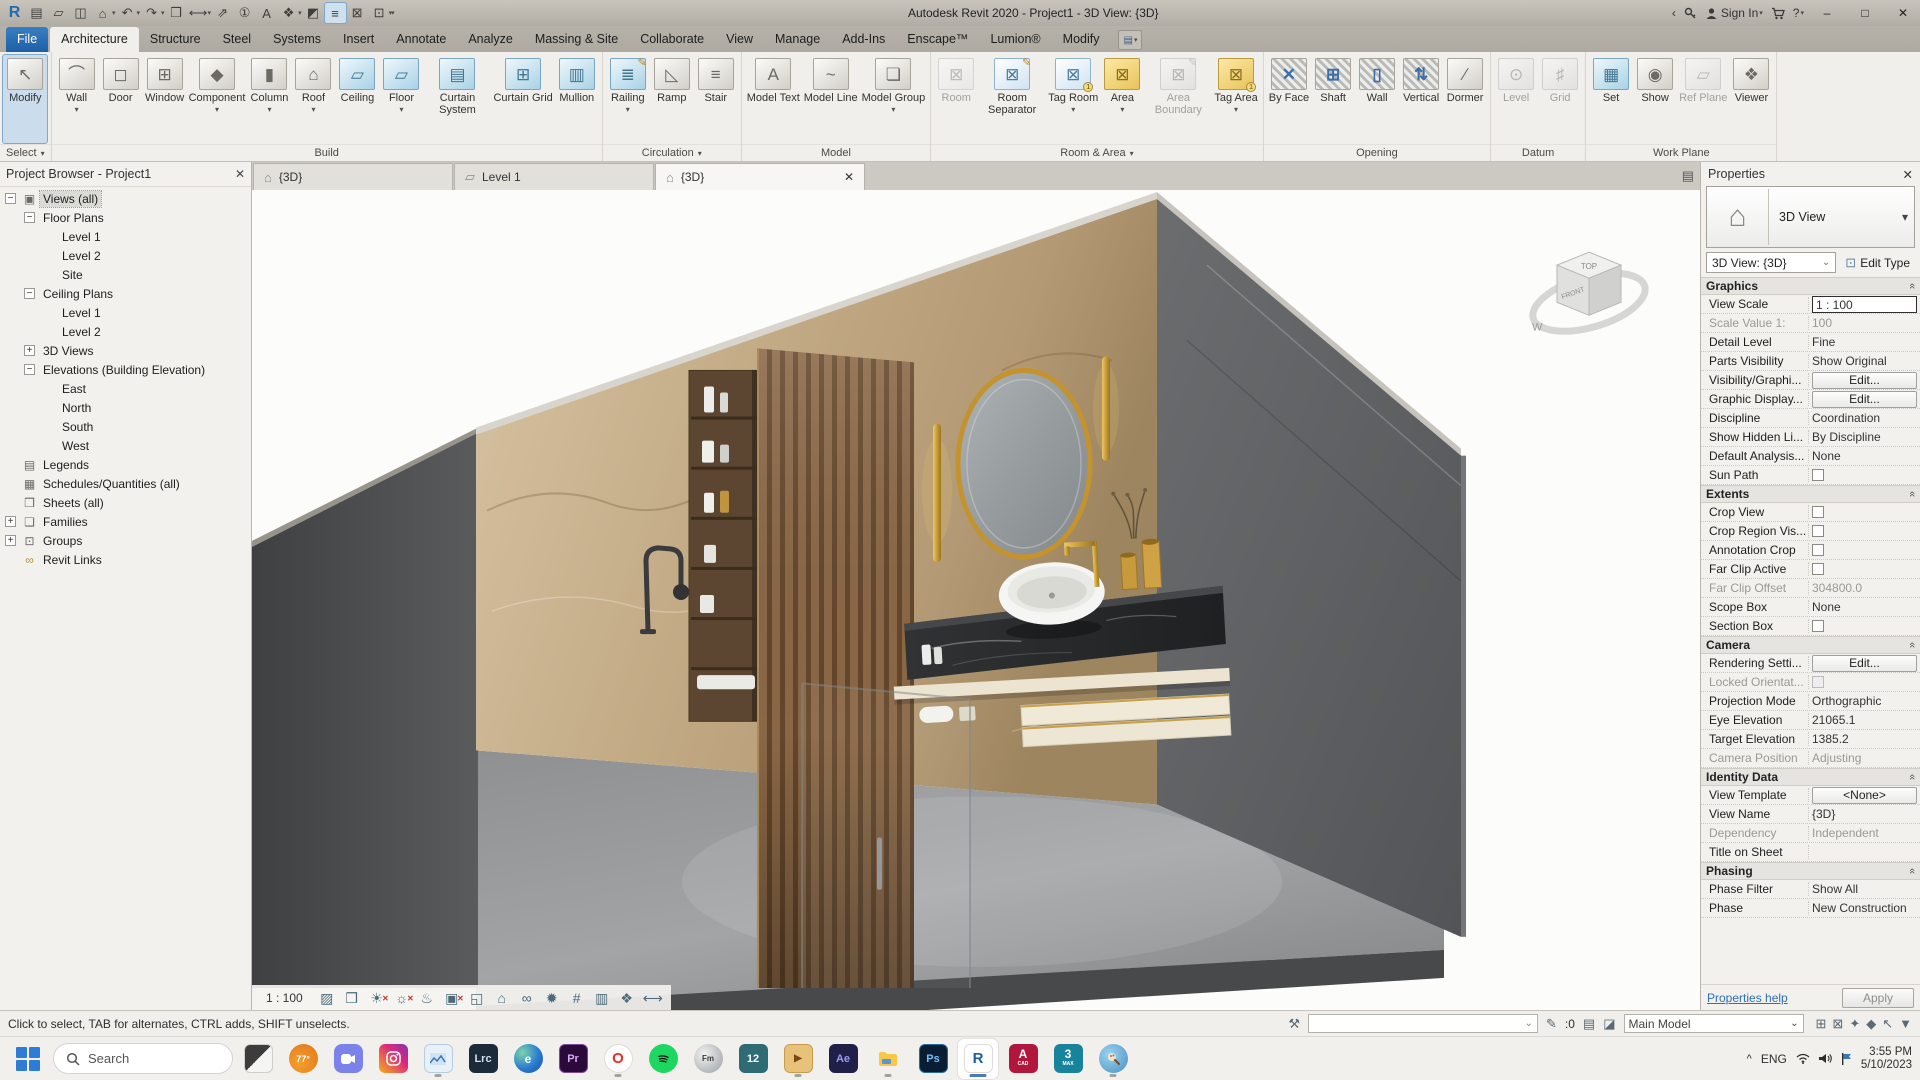  What do you see at coordinates (1810, 607) in the screenshot?
I see `property-row: Scope Box None` at bounding box center [1810, 607].